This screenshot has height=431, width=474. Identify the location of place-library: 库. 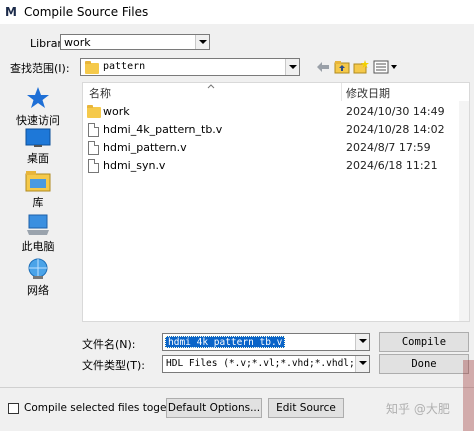
(38, 190).